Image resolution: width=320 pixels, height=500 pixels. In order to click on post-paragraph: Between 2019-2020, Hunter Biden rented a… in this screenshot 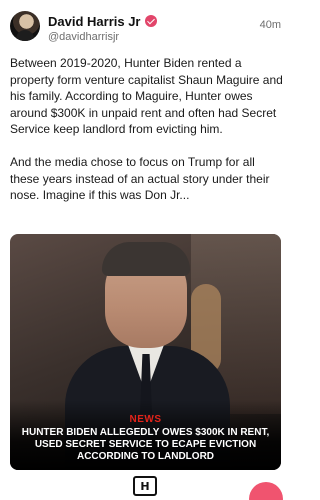, I will do `click(146, 96)`.